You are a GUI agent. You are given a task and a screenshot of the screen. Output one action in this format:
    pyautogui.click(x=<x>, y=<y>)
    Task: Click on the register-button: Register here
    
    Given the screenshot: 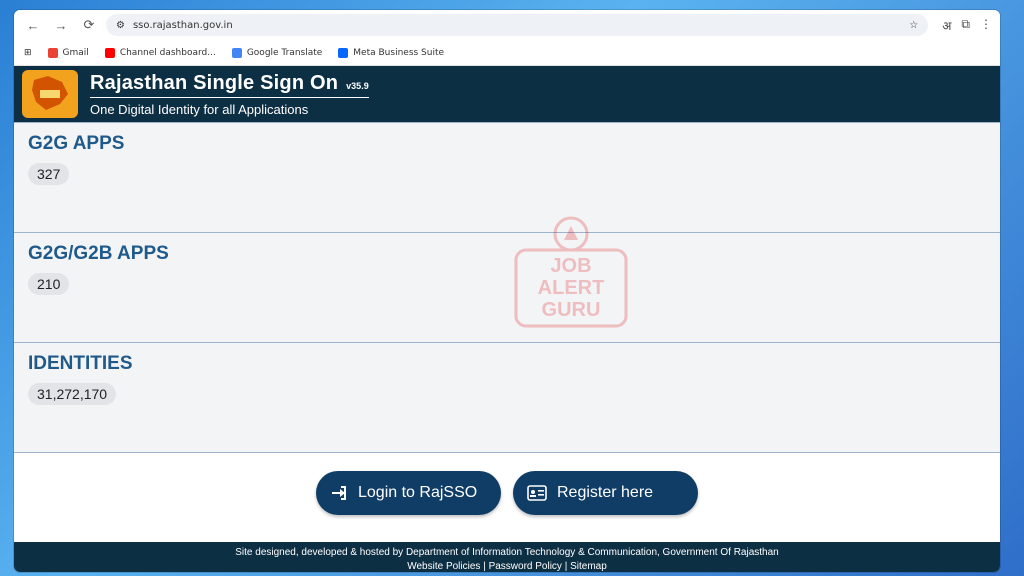 What is the action you would take?
    pyautogui.click(x=605, y=493)
    